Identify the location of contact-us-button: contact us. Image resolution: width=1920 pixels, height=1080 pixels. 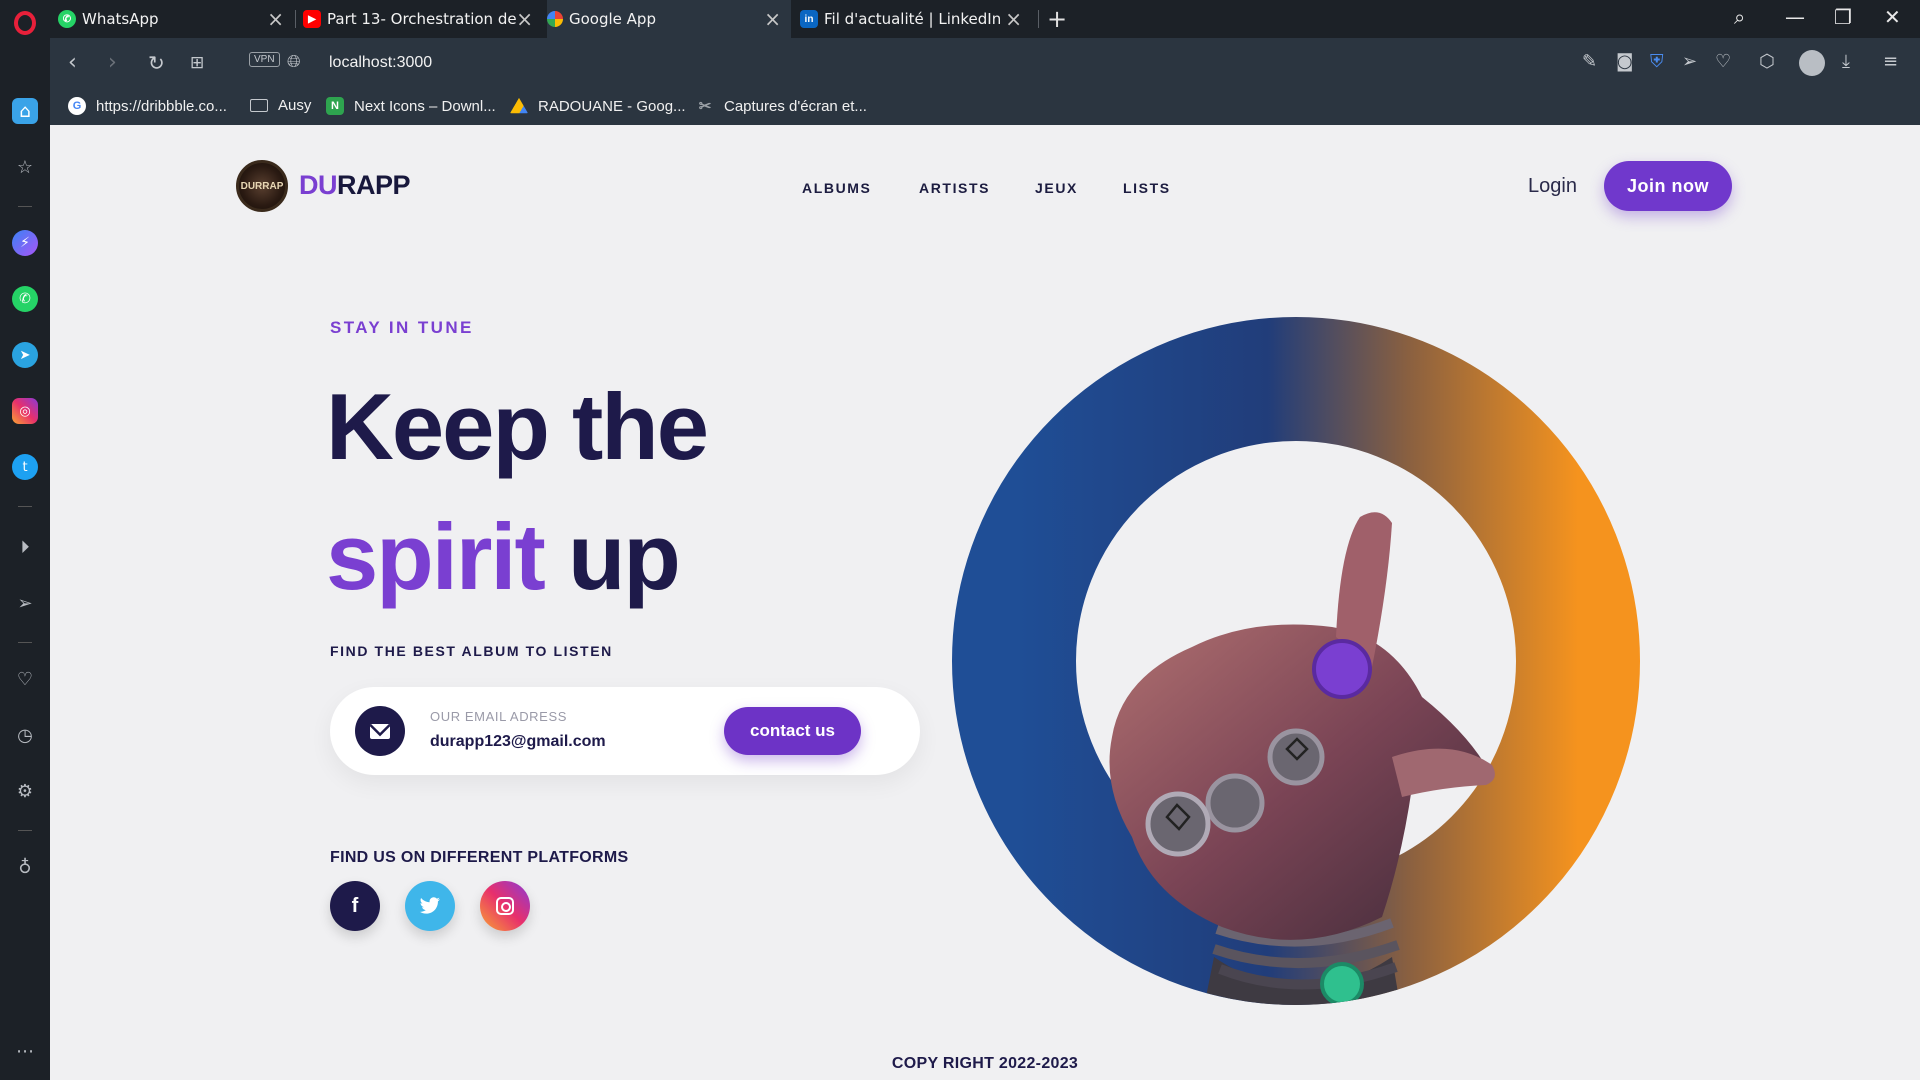
(792, 731).